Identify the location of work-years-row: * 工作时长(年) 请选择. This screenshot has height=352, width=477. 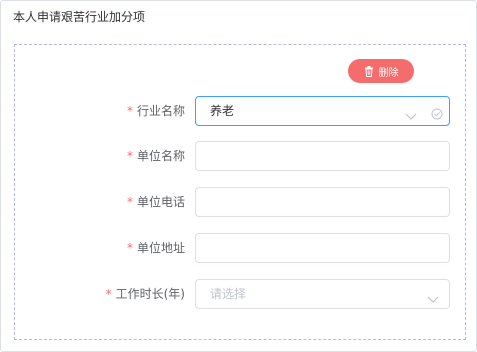
(239, 294).